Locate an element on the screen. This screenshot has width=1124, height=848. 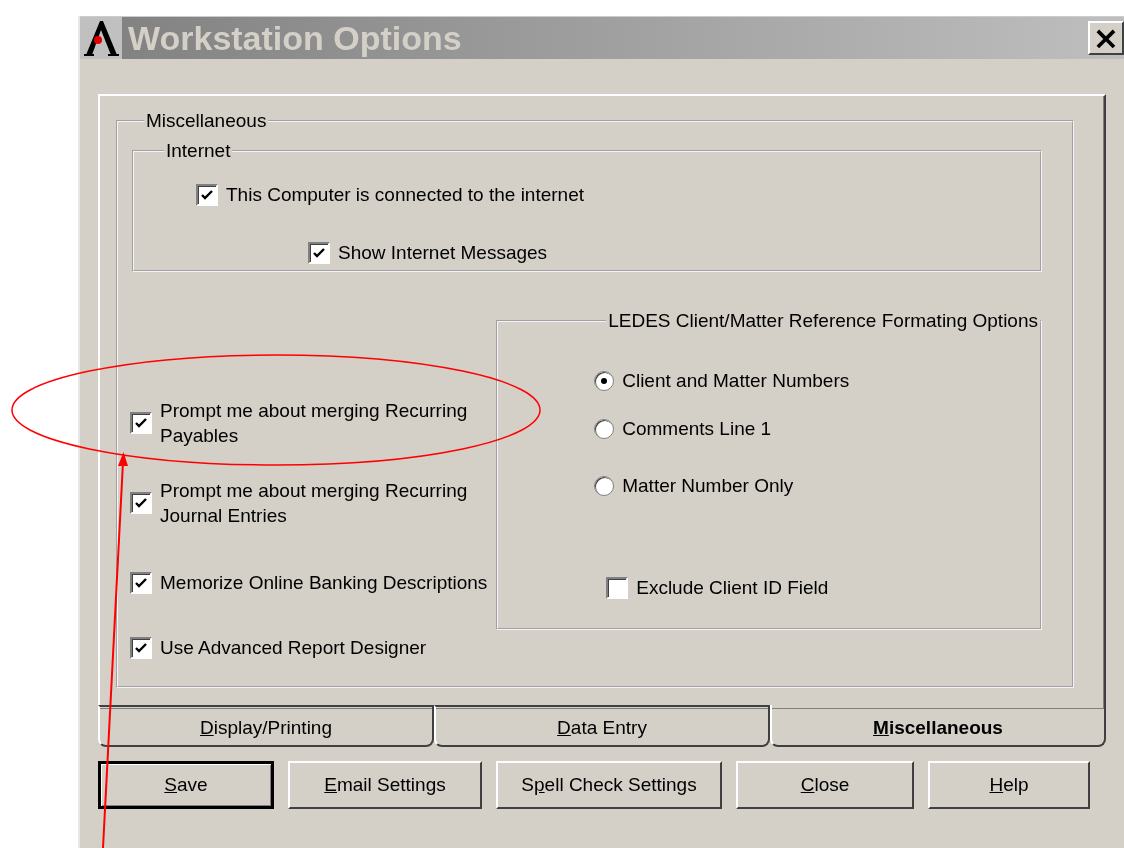
window-title: Workstation Options is located at coordinates (295, 38).